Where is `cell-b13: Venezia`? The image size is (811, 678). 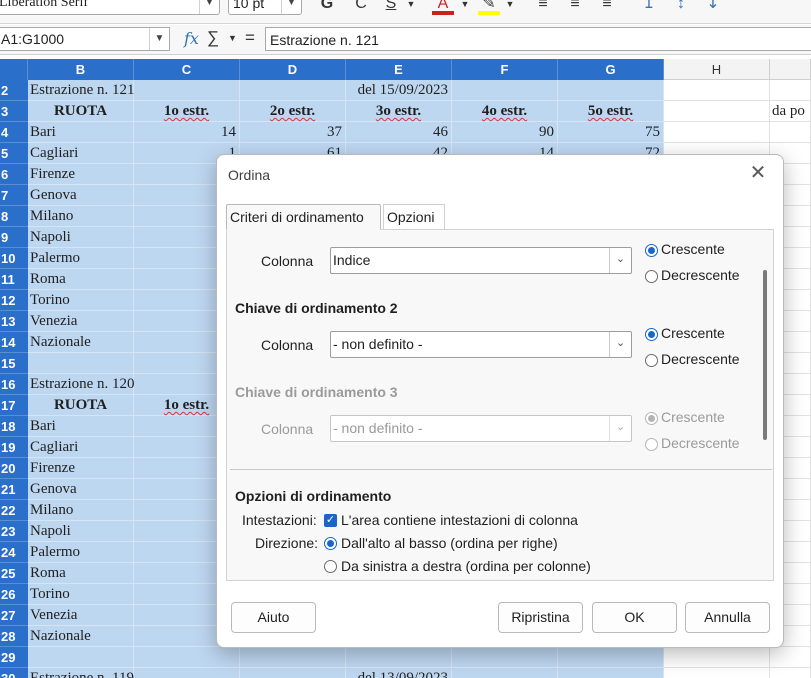 cell-b13: Venezia is located at coordinates (81, 321).